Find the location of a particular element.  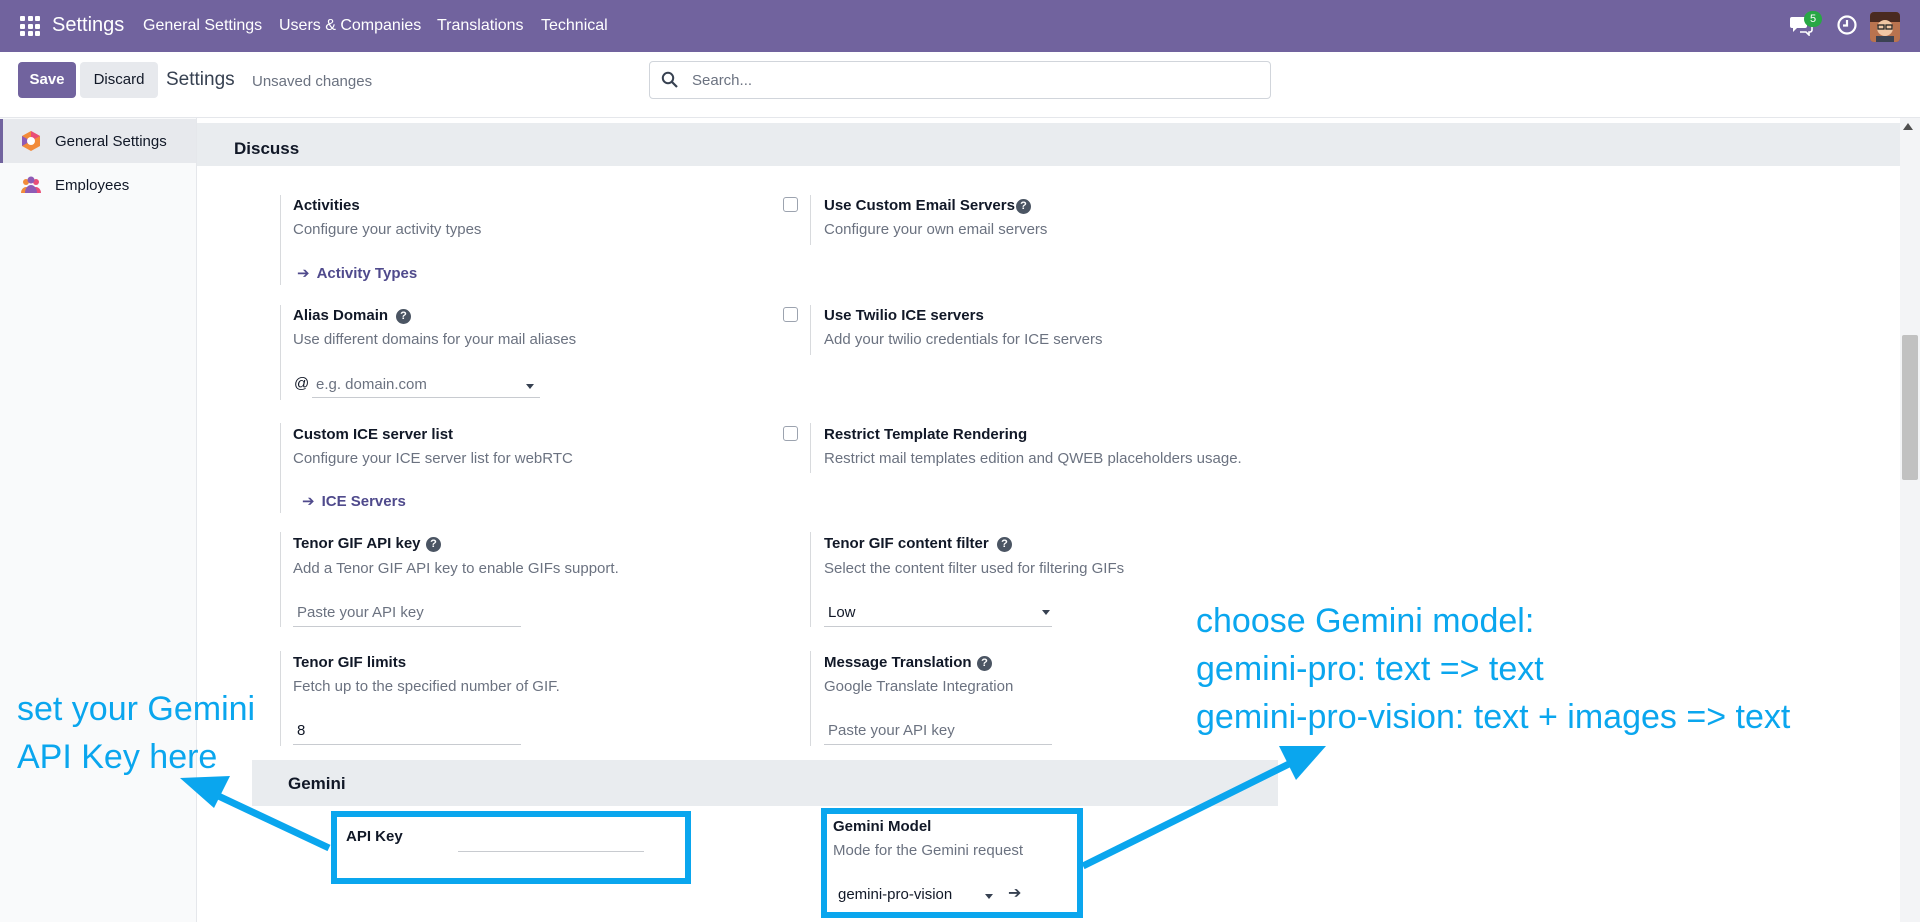

arrow-to-model is located at coordinates (1189, 813).